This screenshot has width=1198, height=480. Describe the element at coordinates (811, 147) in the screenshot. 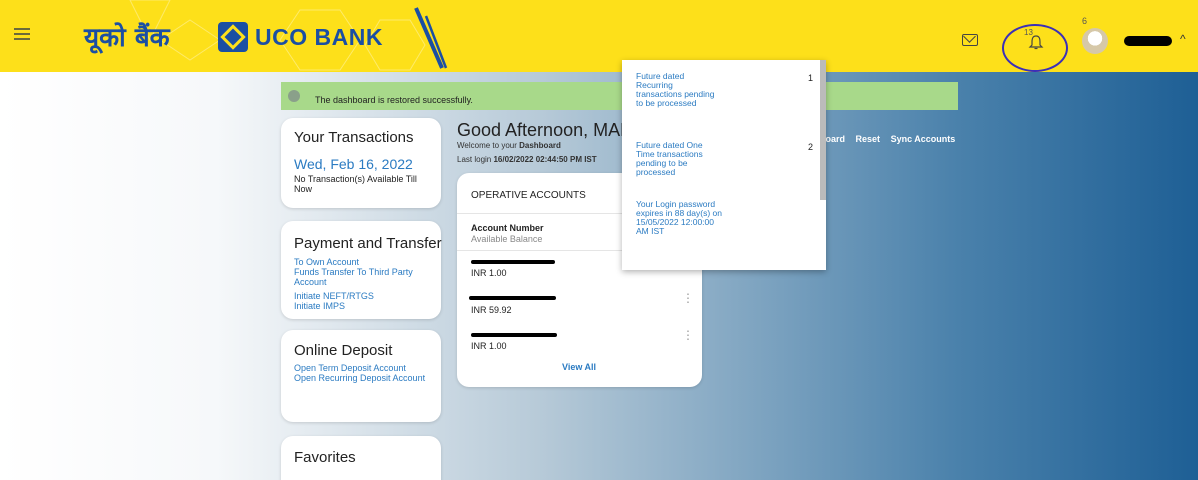

I see `notification-count: 2` at that location.